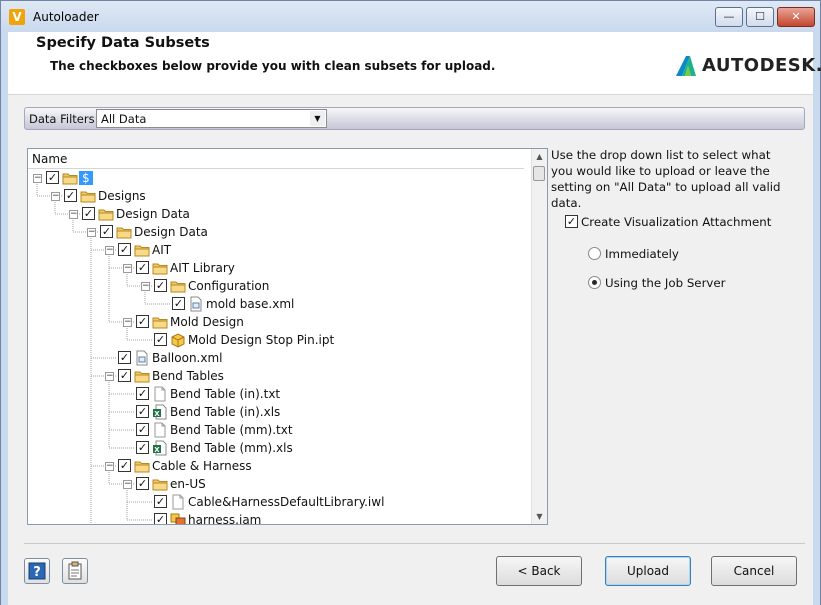 The height and width of the screenshot is (605, 821). I want to click on tree-item-label: harness.iam, so click(225, 518).